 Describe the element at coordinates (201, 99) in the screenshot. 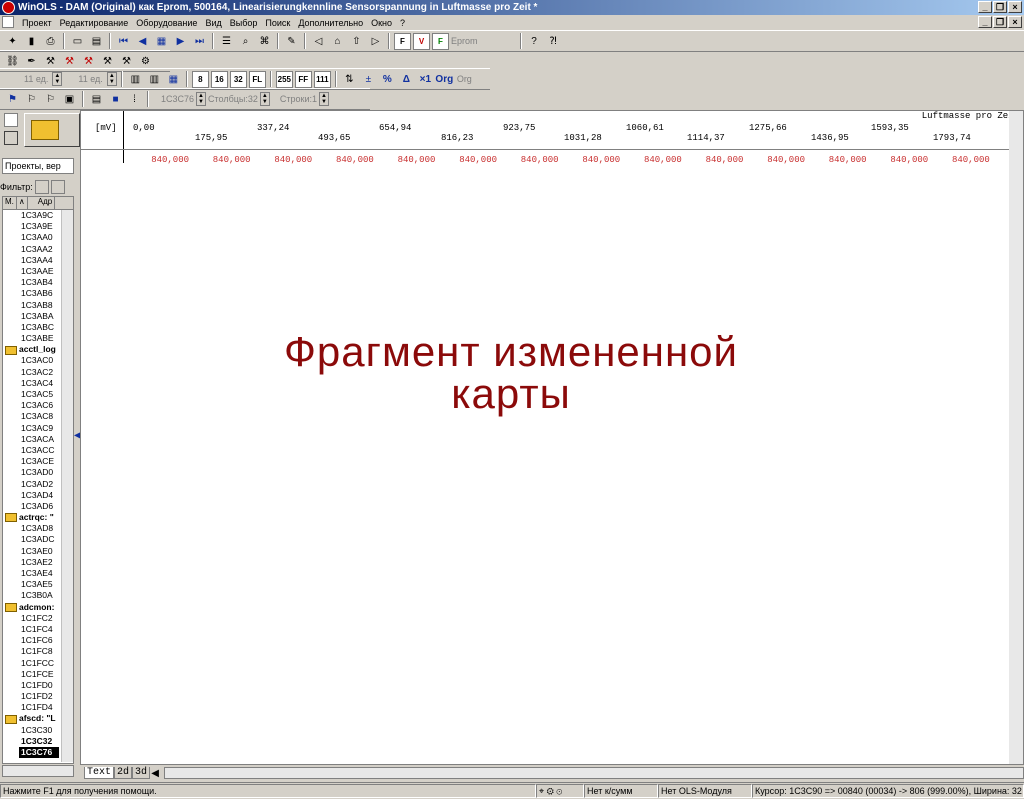

I see `address-spinner: ▲ ▼` at that location.